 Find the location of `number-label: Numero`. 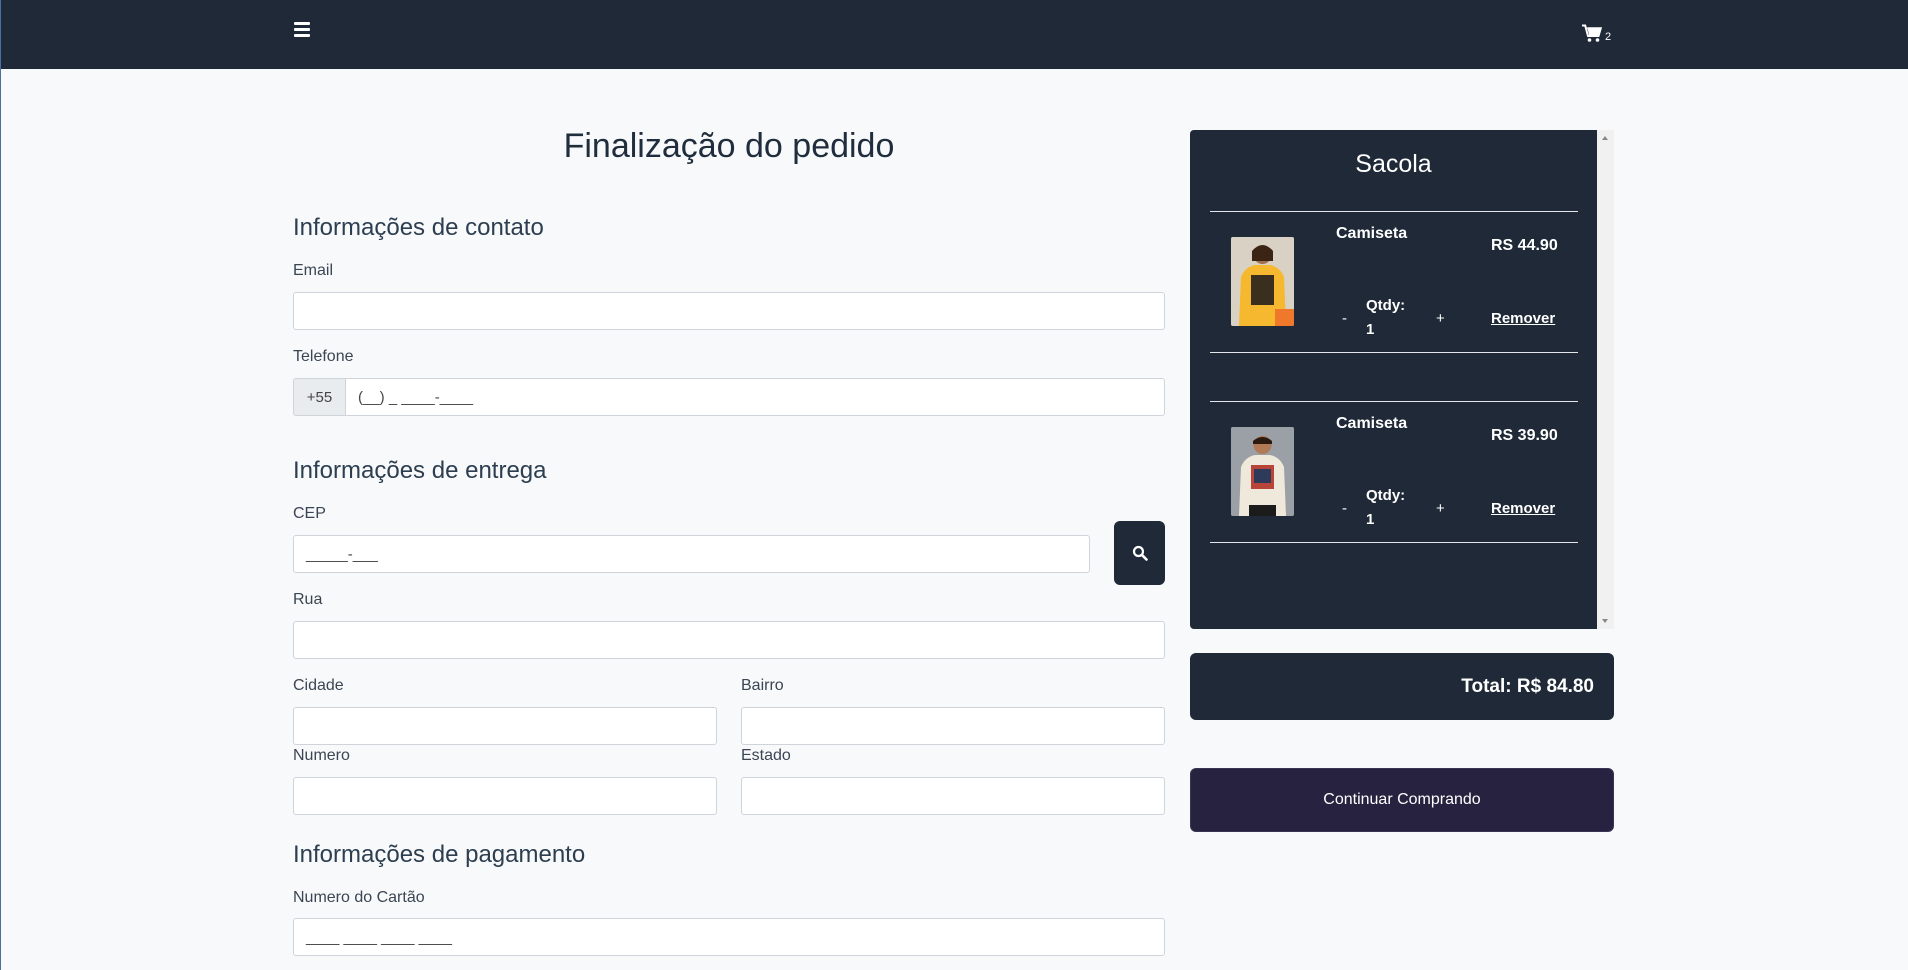

number-label: Numero is located at coordinates (321, 755).